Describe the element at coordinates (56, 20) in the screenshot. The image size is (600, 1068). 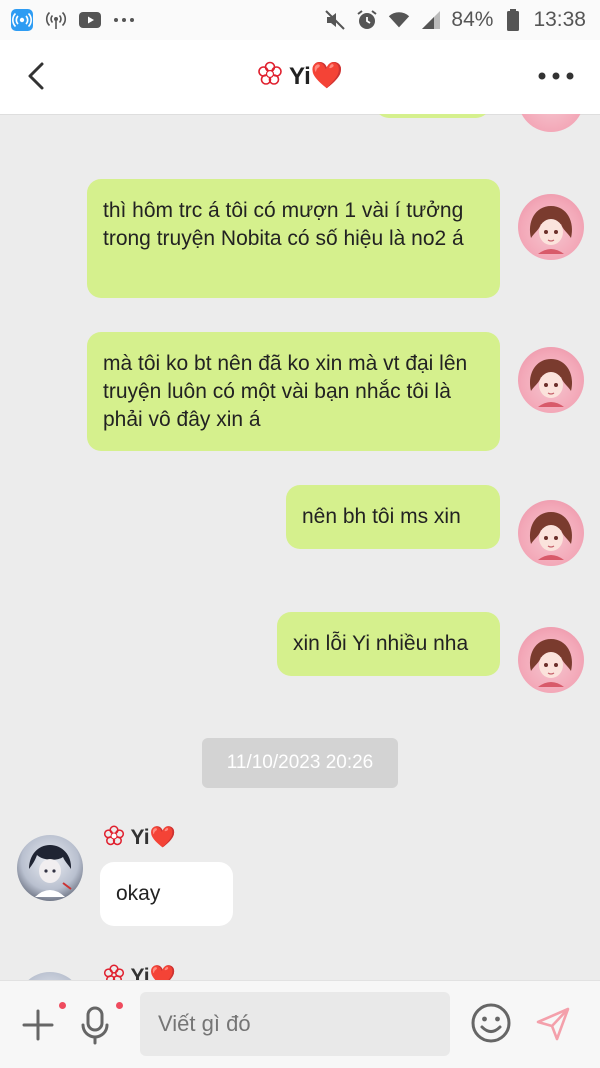
I see `wifi-call-icon` at that location.